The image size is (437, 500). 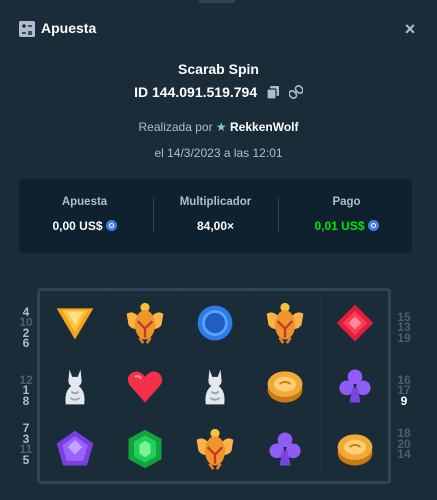 What do you see at coordinates (26, 327) in the screenshot?
I see `payline-group: 4 10 2 6` at bounding box center [26, 327].